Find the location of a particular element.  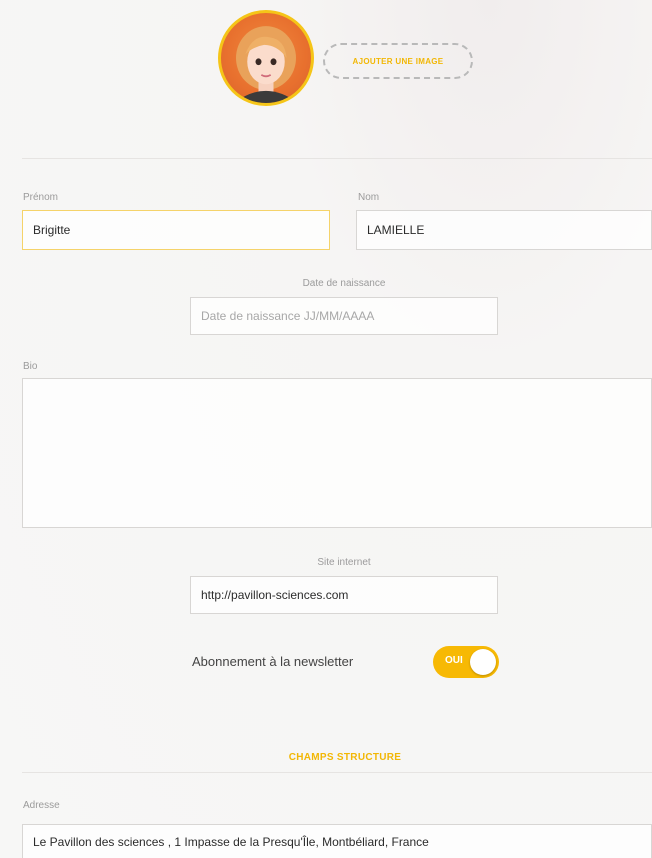

birthdate-label: Date de naissance is located at coordinates (344, 283).